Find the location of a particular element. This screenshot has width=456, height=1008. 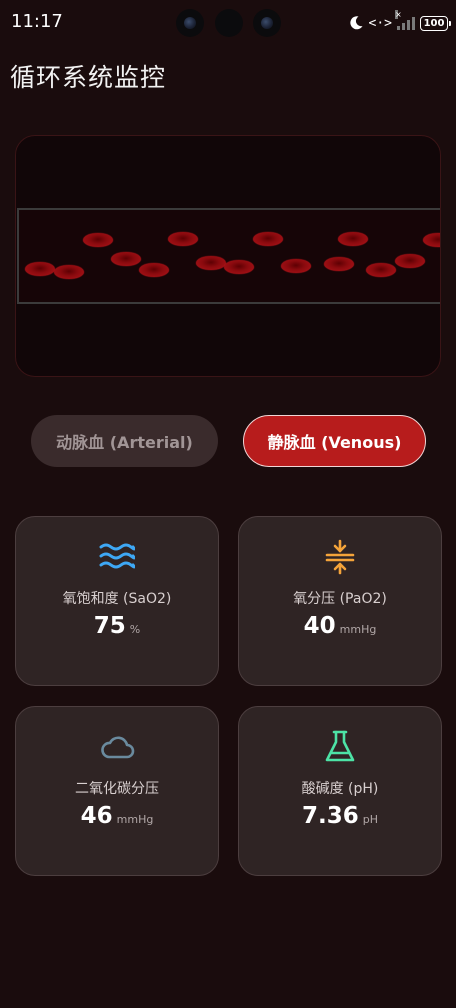

arterial-mode-button: 动脉血 (Arterial) is located at coordinates (124, 441).